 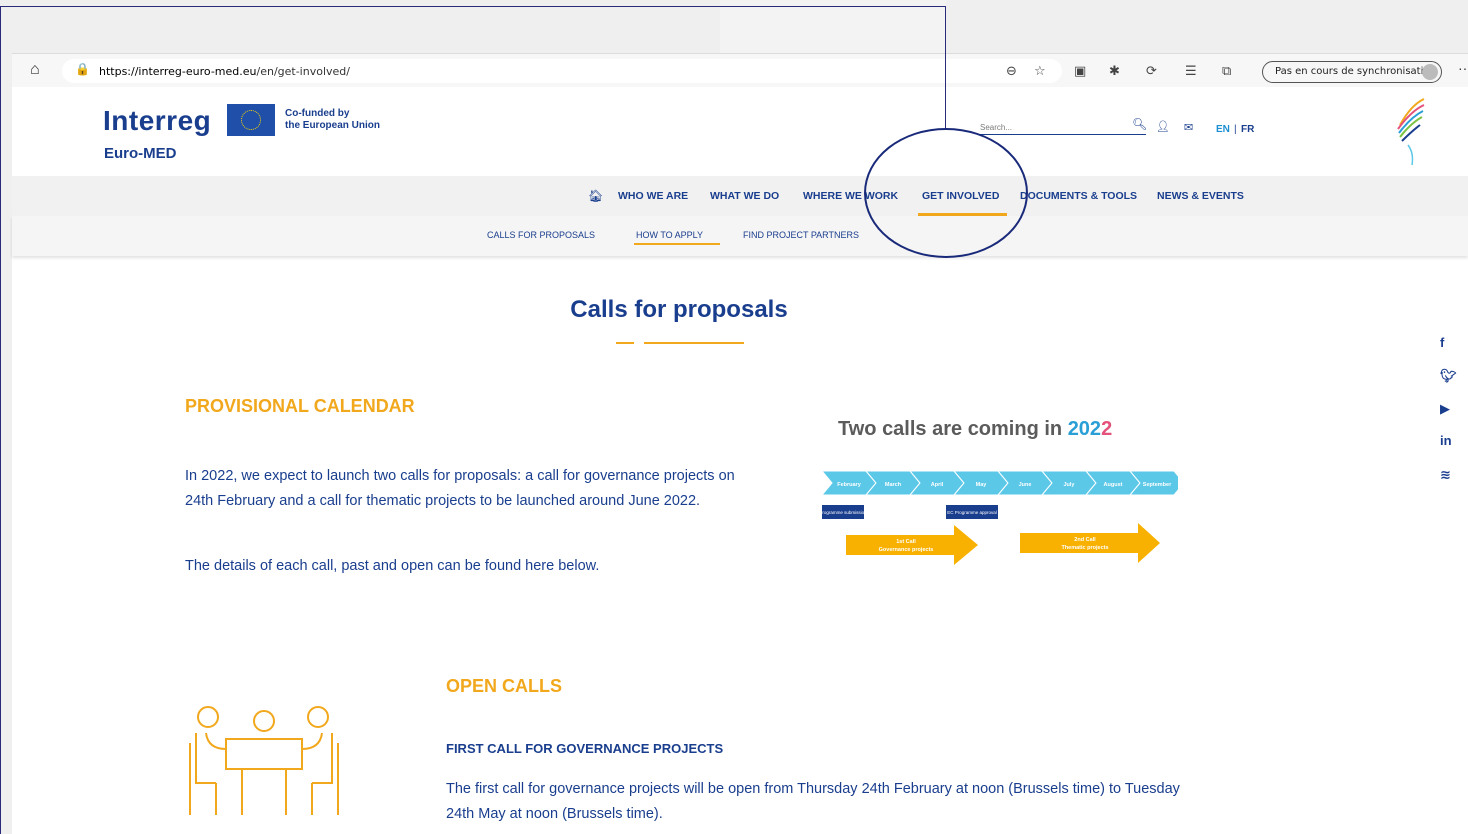 What do you see at coordinates (669, 235) in the screenshot?
I see `subnav-how-to-apply: HOW TO APPLY` at bounding box center [669, 235].